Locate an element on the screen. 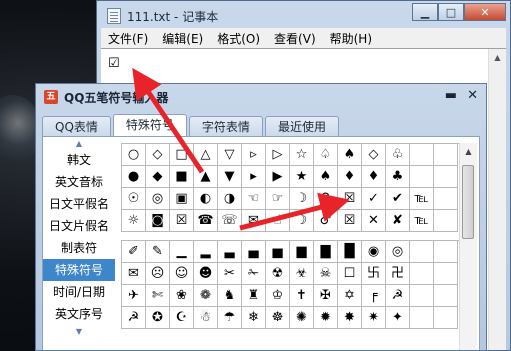 The image size is (511, 351). category-katakana: 日文片假名 is located at coordinates (79, 226).